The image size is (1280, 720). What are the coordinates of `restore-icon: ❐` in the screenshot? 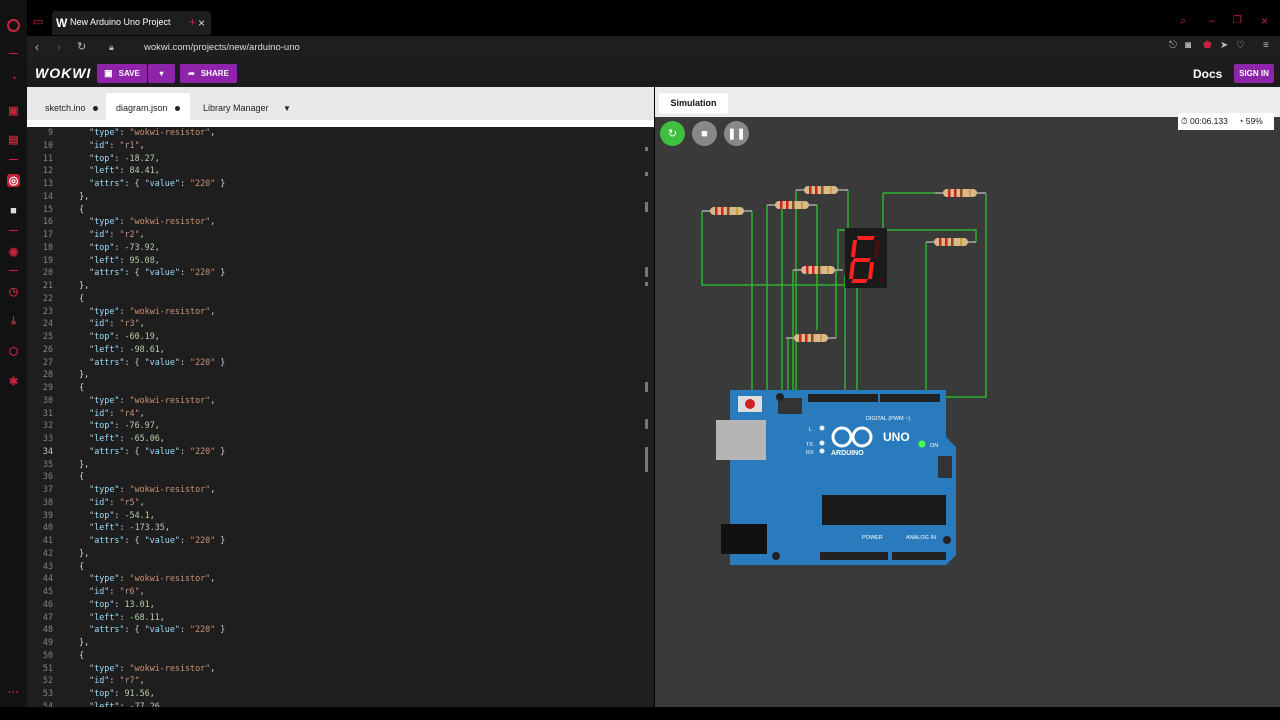 It's located at (1237, 20).